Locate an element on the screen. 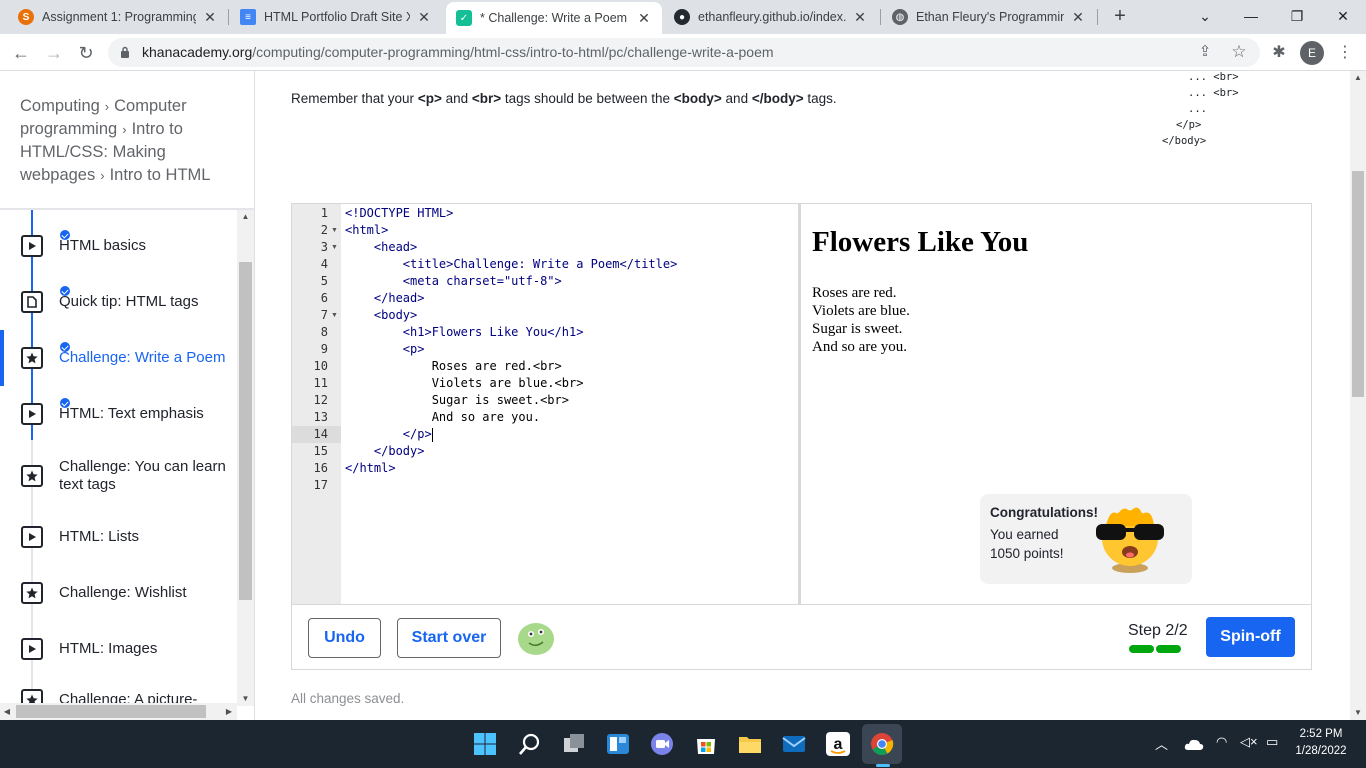 The image size is (1366, 768). spin-off-button: Spin-off is located at coordinates (1250, 637).